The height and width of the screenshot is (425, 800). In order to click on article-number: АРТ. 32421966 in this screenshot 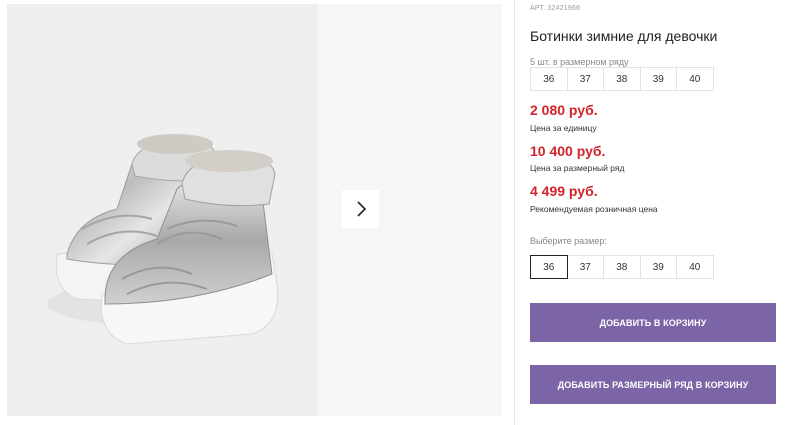, I will do `click(555, 8)`.